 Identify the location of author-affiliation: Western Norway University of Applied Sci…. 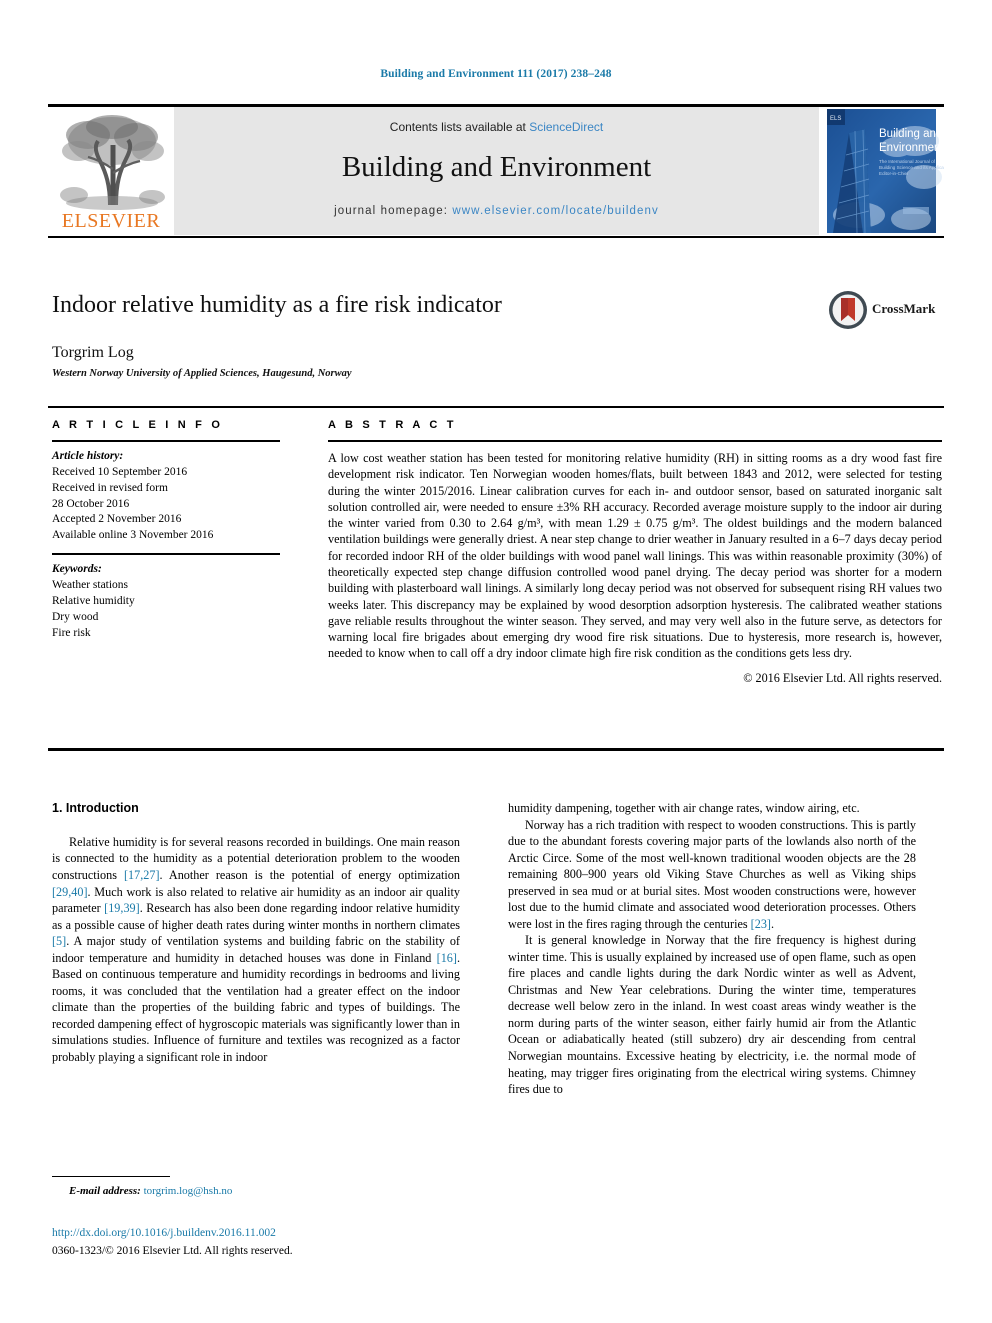
(202, 373).